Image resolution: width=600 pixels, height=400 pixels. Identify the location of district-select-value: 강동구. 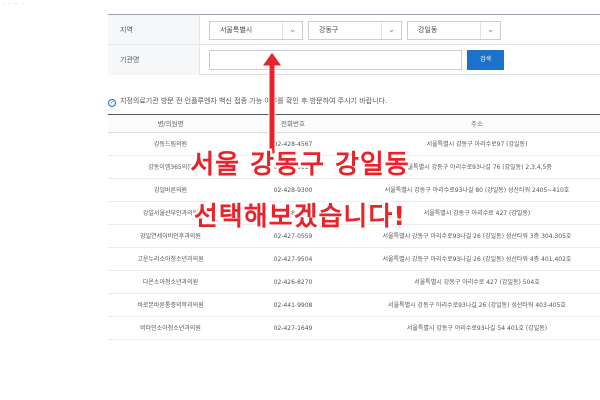
(329, 30).